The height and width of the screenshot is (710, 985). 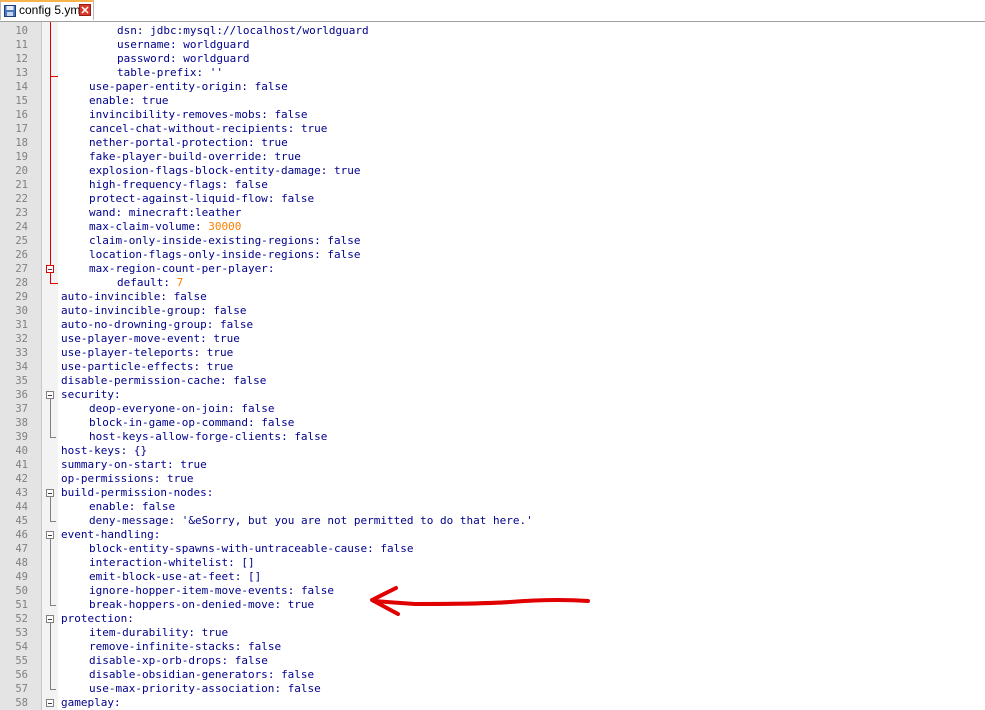 What do you see at coordinates (85, 10) in the screenshot?
I see `close-icon` at bounding box center [85, 10].